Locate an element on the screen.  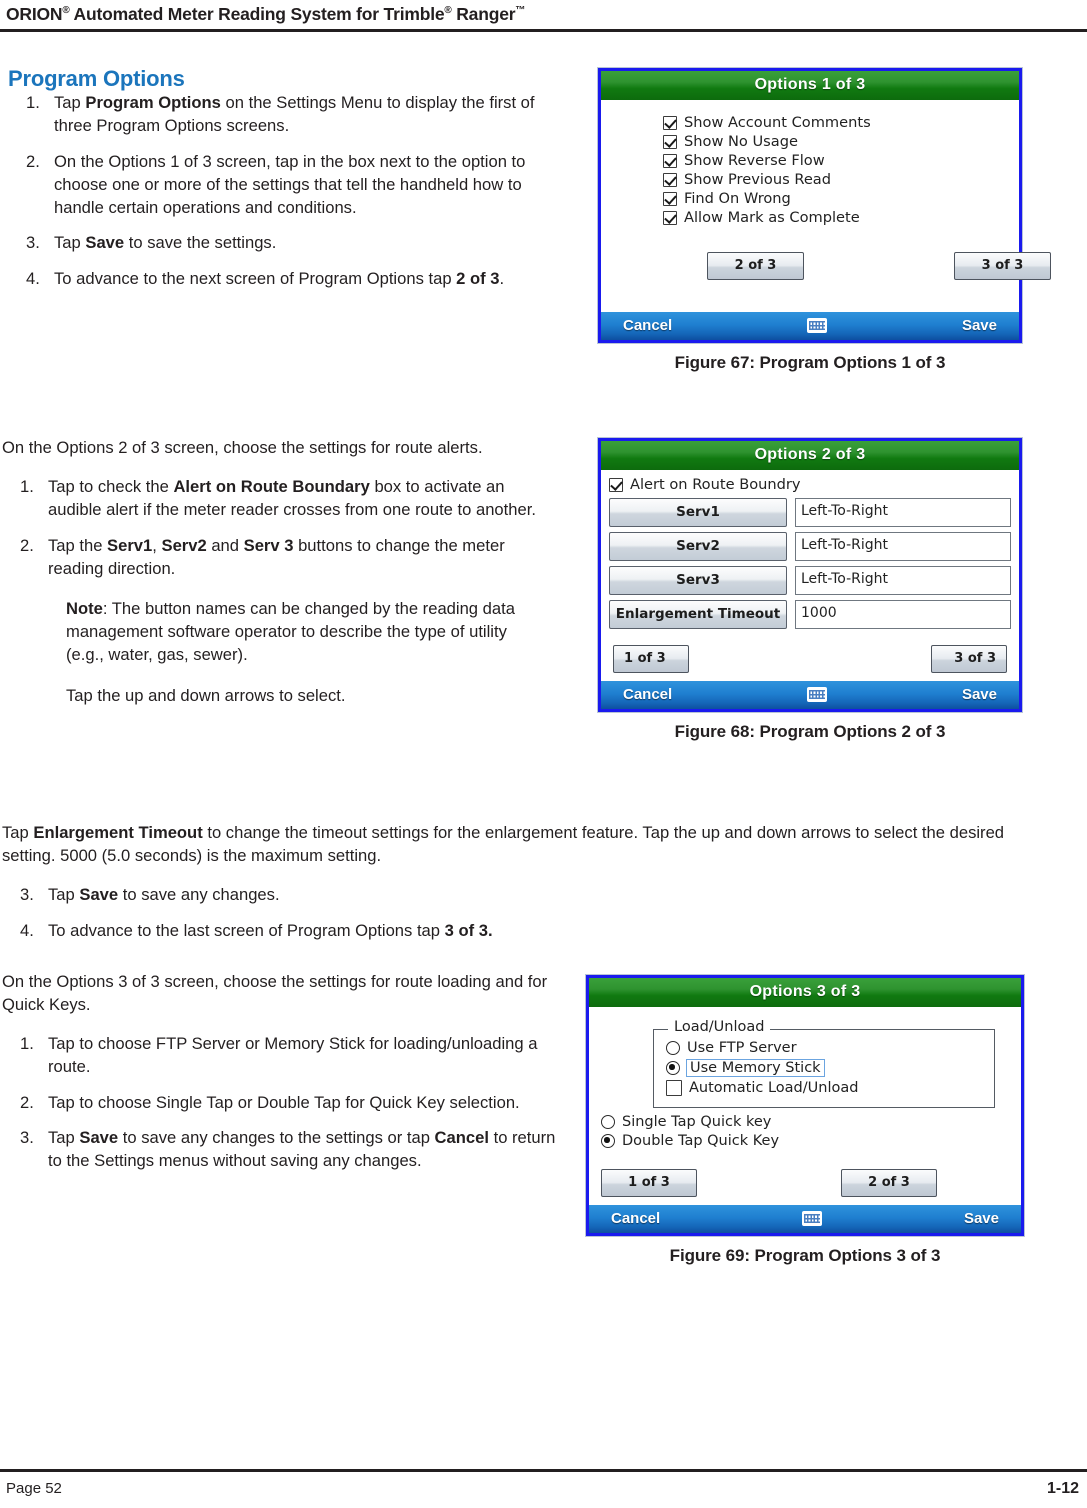
nav-button-left: 2 of 3 is located at coordinates (755, 266).